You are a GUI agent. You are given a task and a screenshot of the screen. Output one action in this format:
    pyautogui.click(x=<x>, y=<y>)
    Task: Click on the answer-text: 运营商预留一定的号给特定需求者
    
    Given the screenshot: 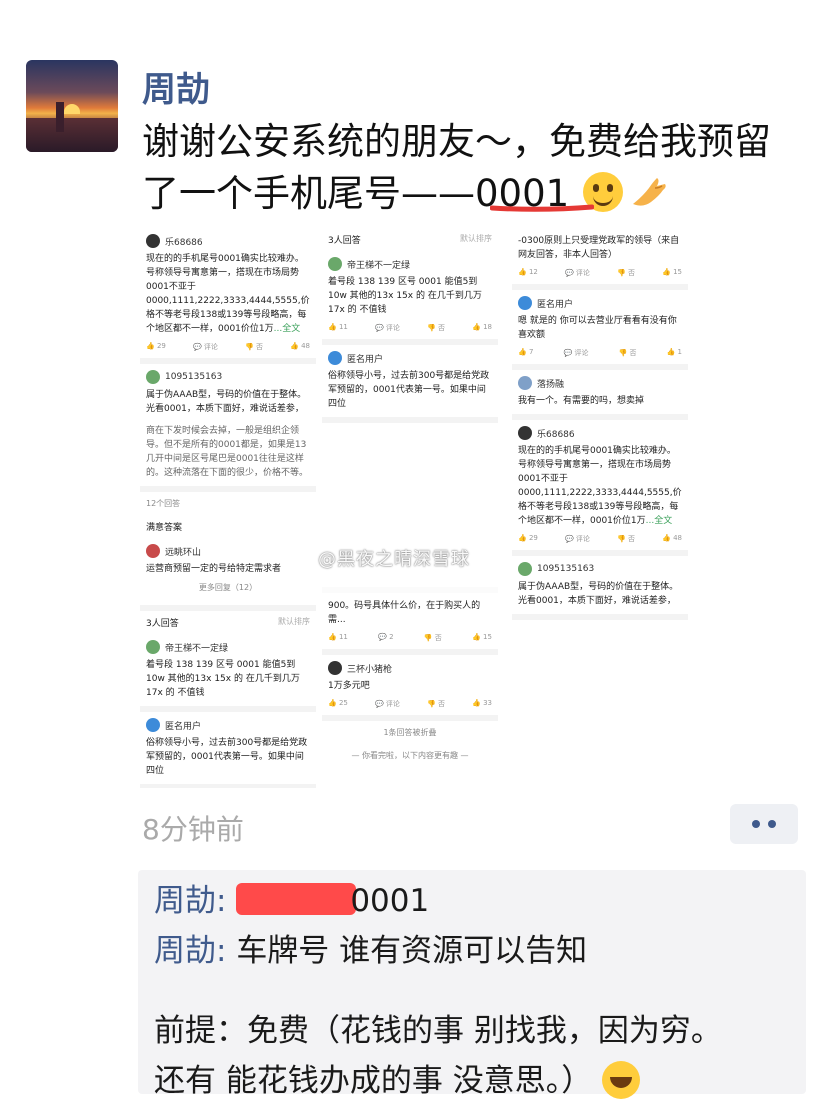 What is the action you would take?
    pyautogui.click(x=214, y=569)
    